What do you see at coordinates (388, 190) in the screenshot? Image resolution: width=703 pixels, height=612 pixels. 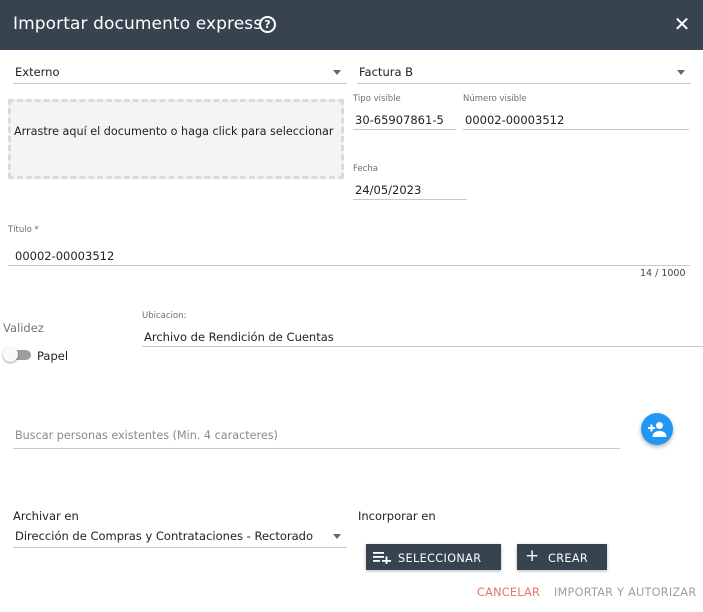 I see `fecha-value: 24/05/2023` at bounding box center [388, 190].